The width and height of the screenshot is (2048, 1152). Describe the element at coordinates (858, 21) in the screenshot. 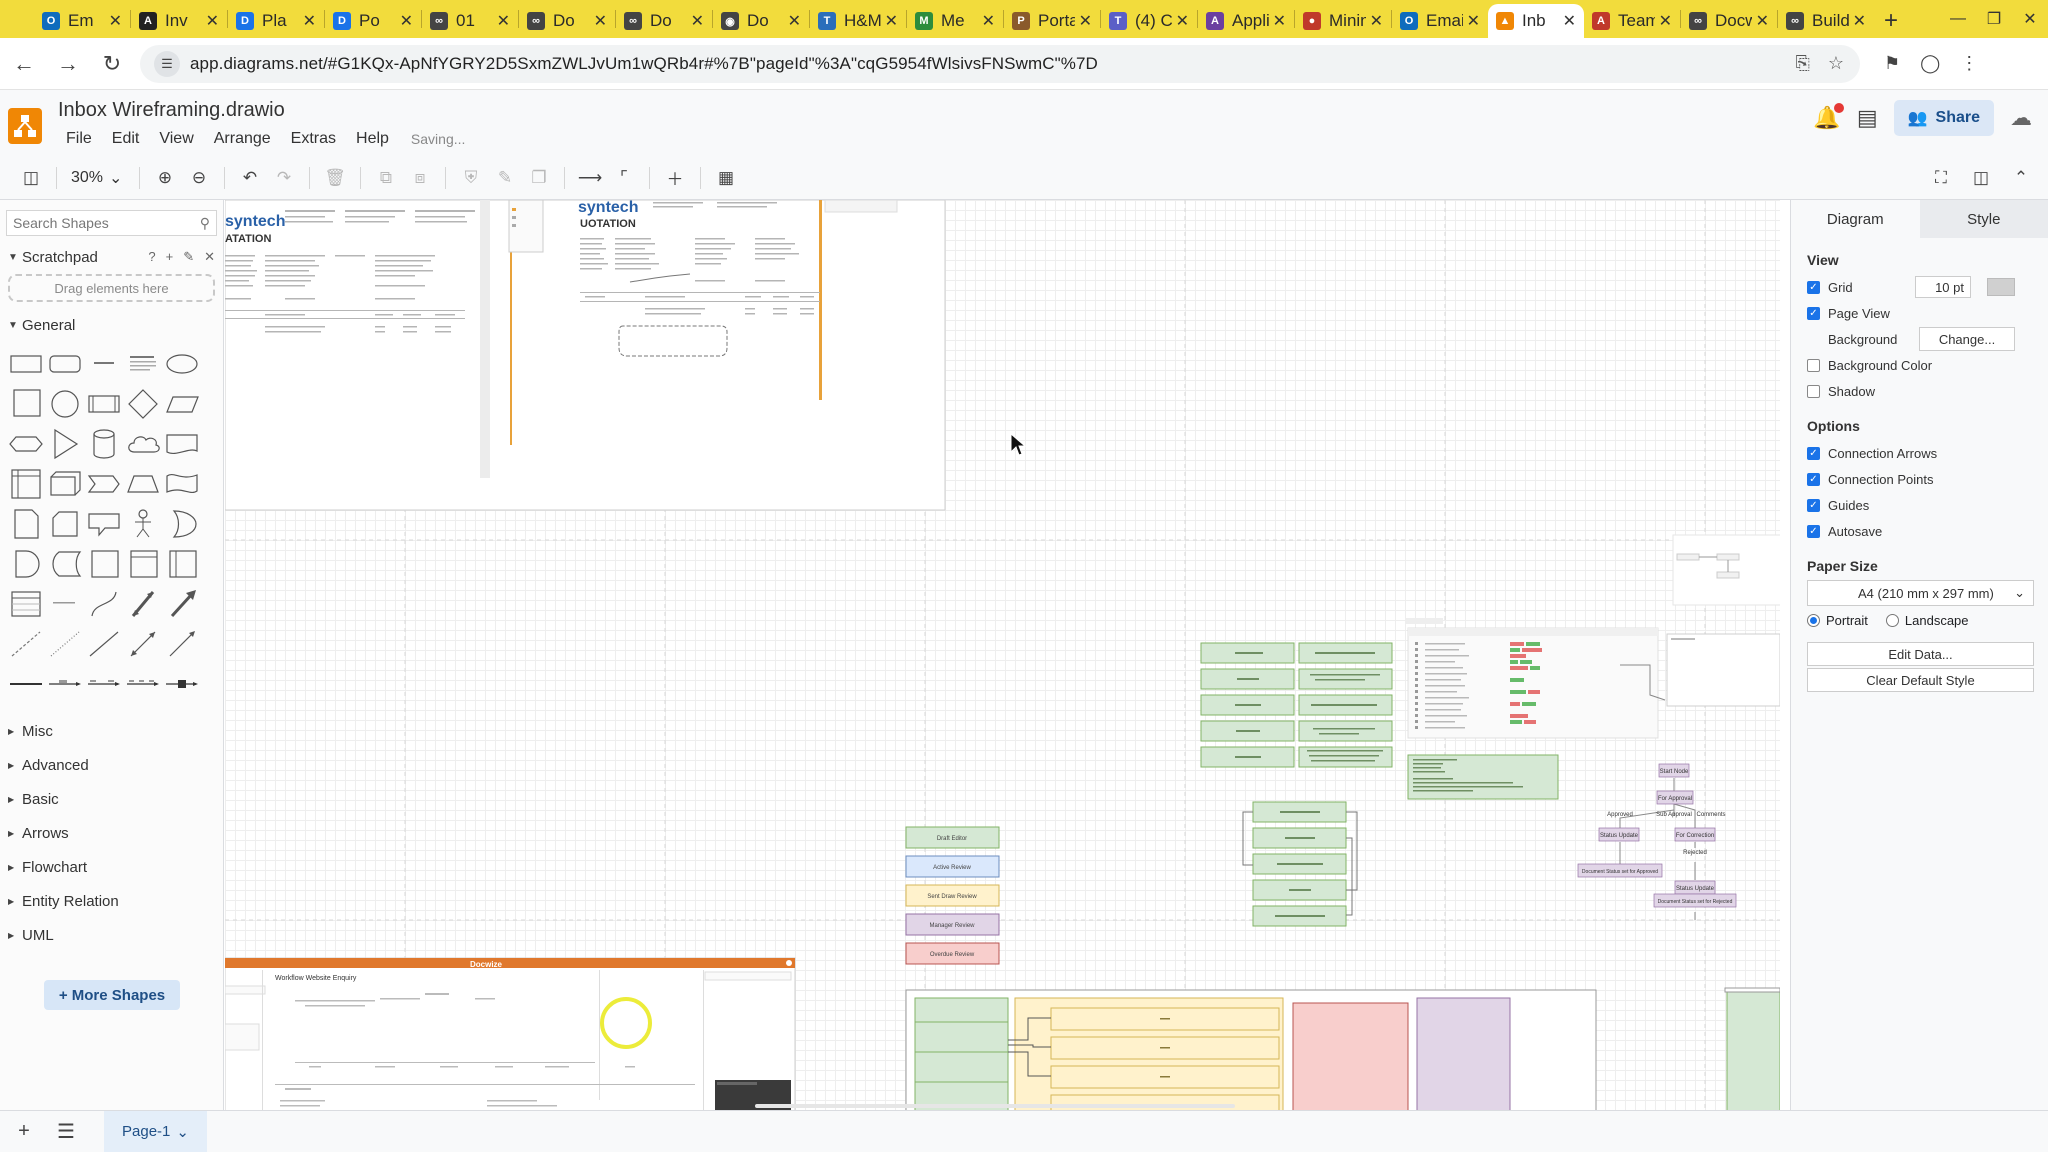

I see `browser-tab: T H&M ✕` at that location.